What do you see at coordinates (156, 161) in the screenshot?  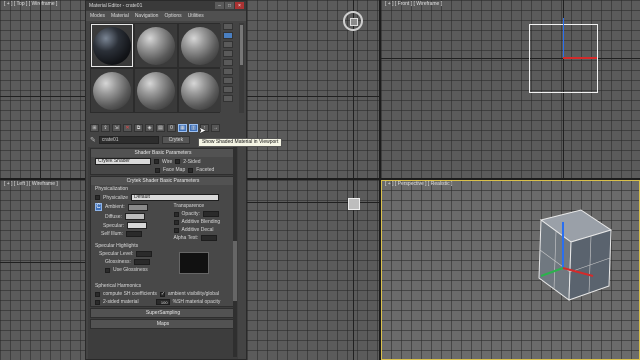 I see `wire-checkbox` at bounding box center [156, 161].